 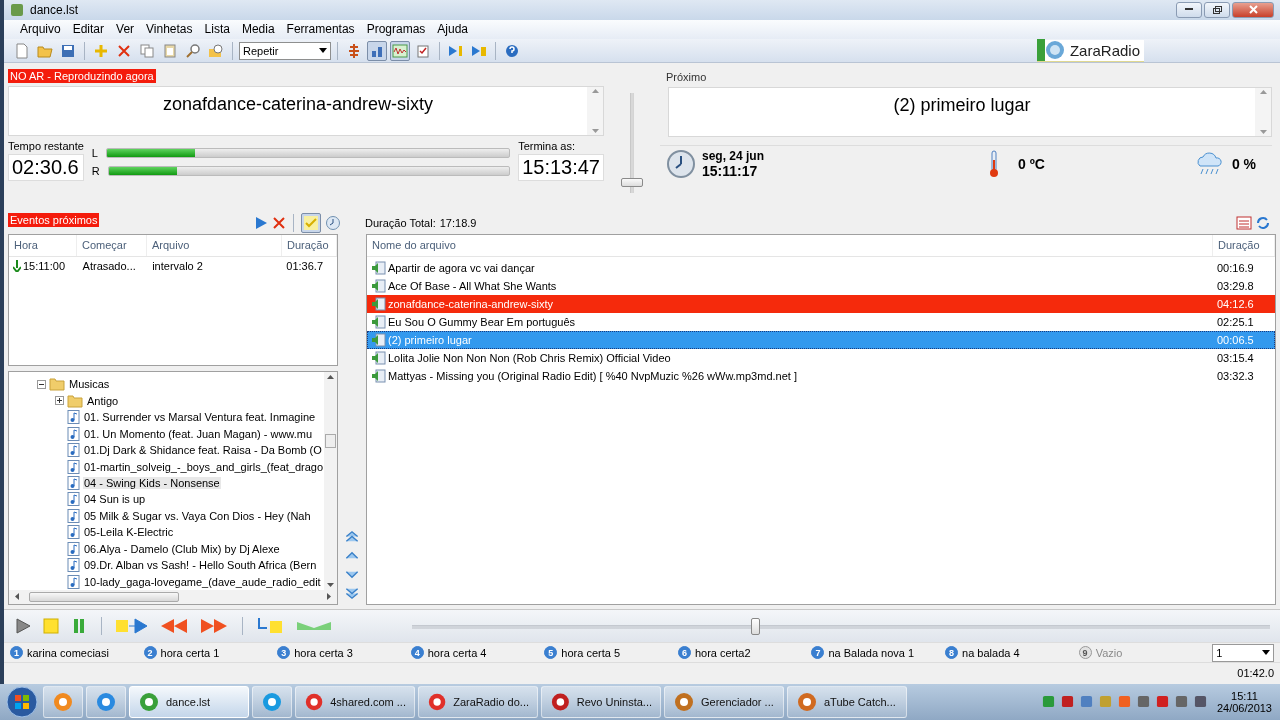 I want to click on mode-dropdown: Repetir, so click(x=285, y=50).